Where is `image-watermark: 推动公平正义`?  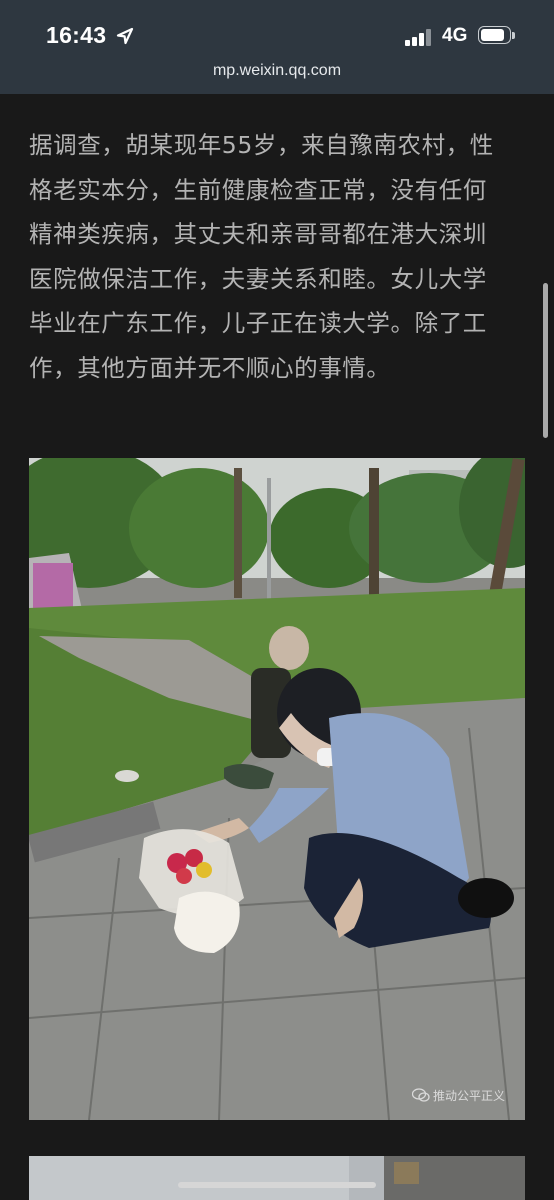
image-watermark: 推动公平正义 is located at coordinates (458, 1096).